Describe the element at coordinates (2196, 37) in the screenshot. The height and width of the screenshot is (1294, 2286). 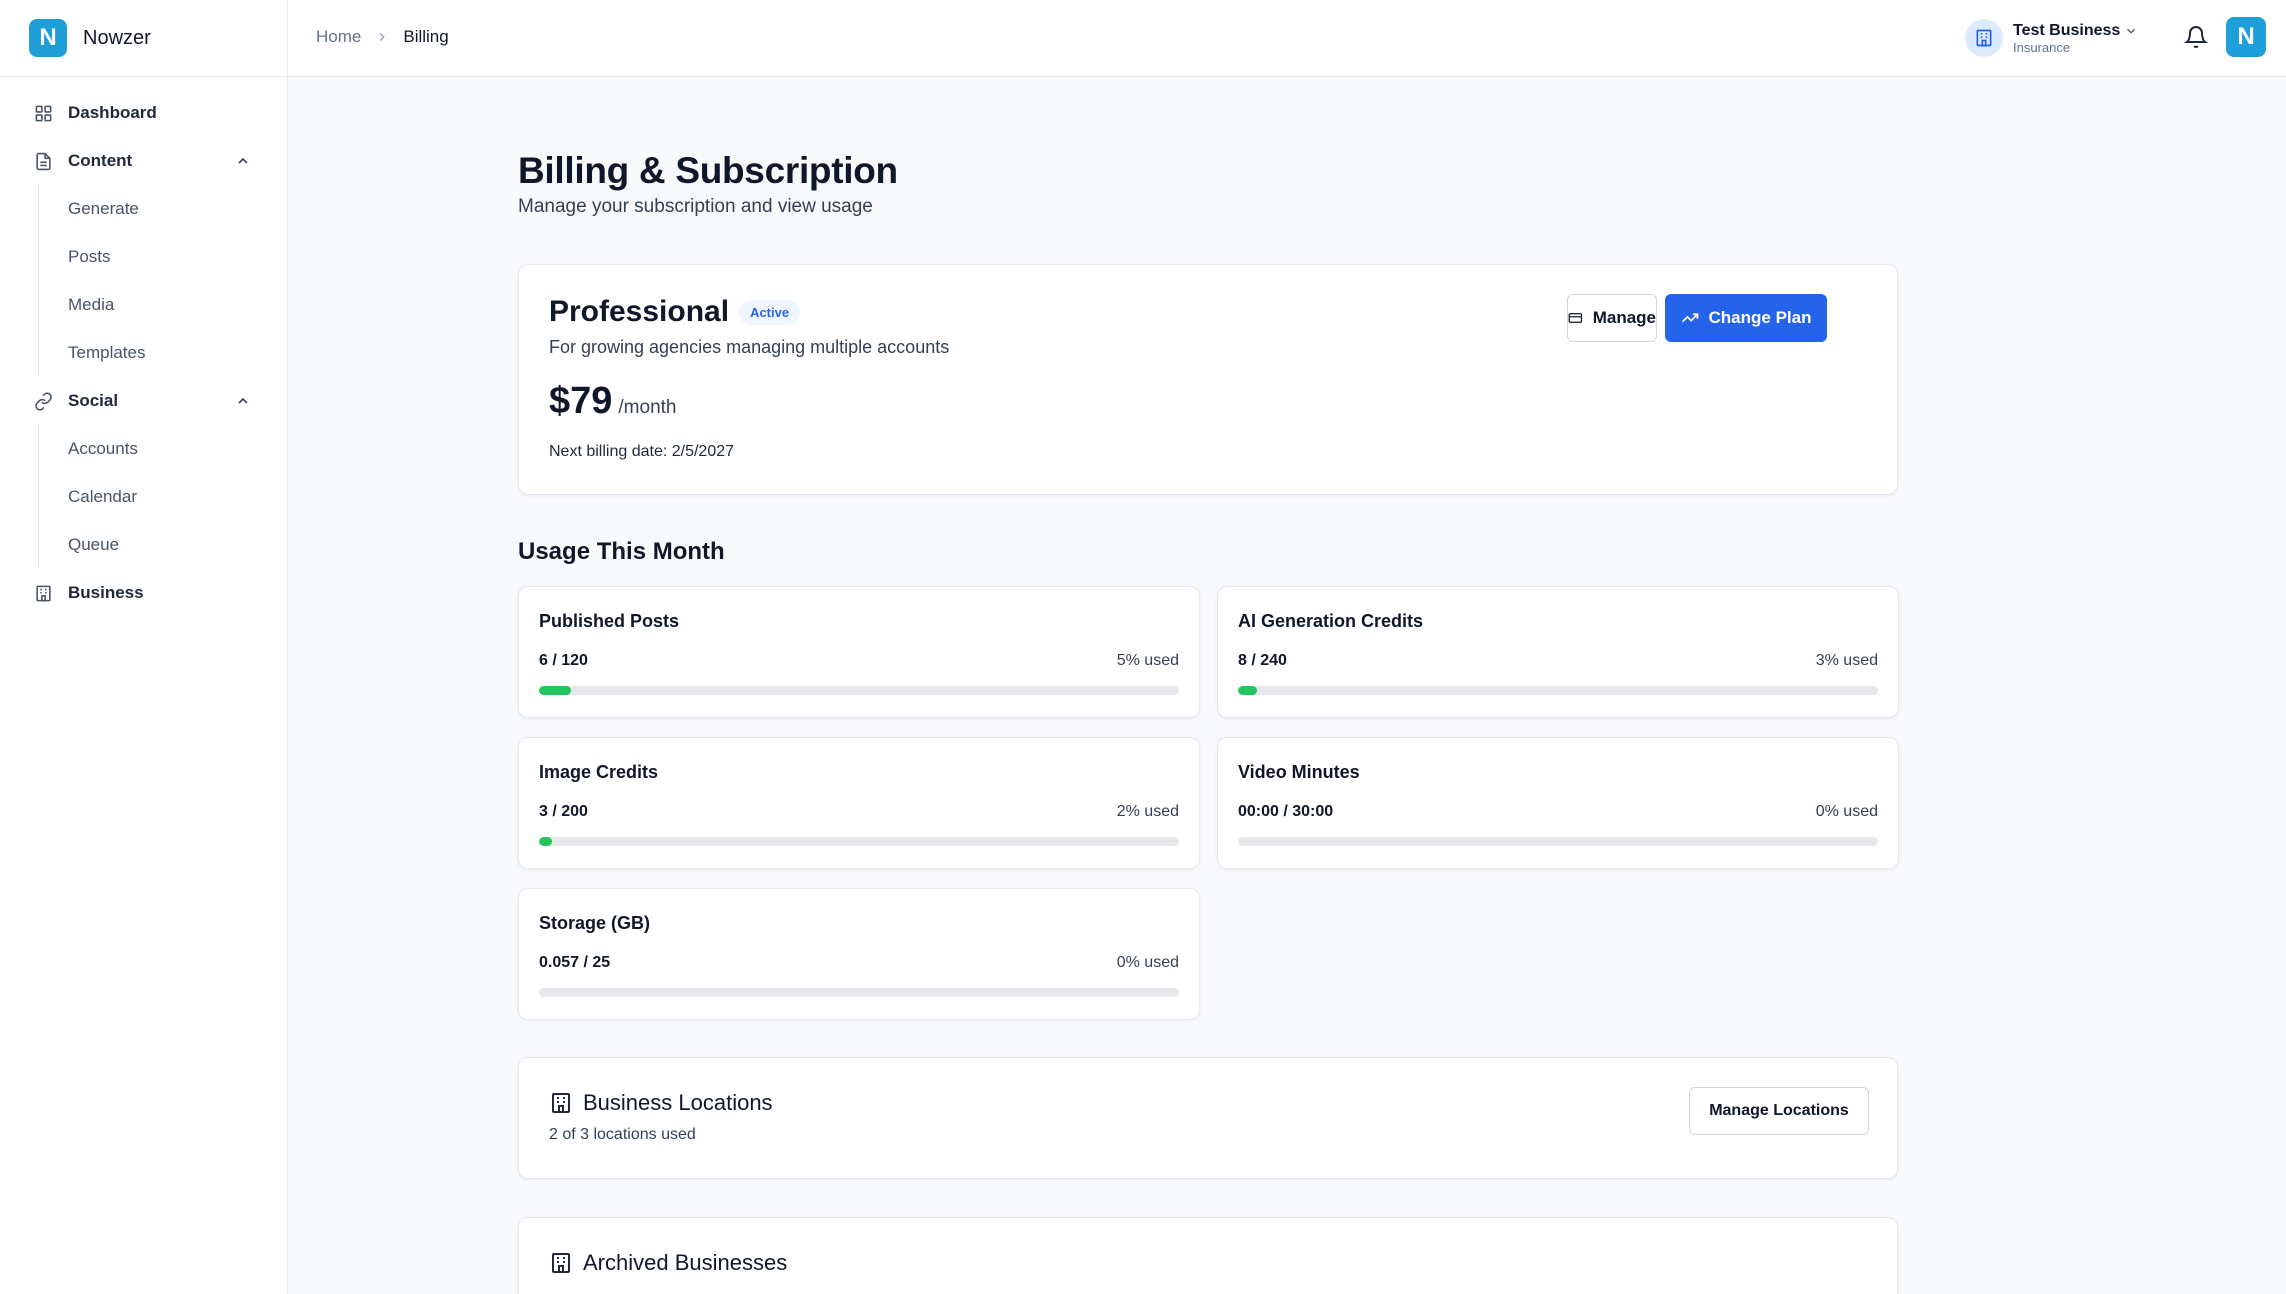
I see `notification-bell-icon` at that location.